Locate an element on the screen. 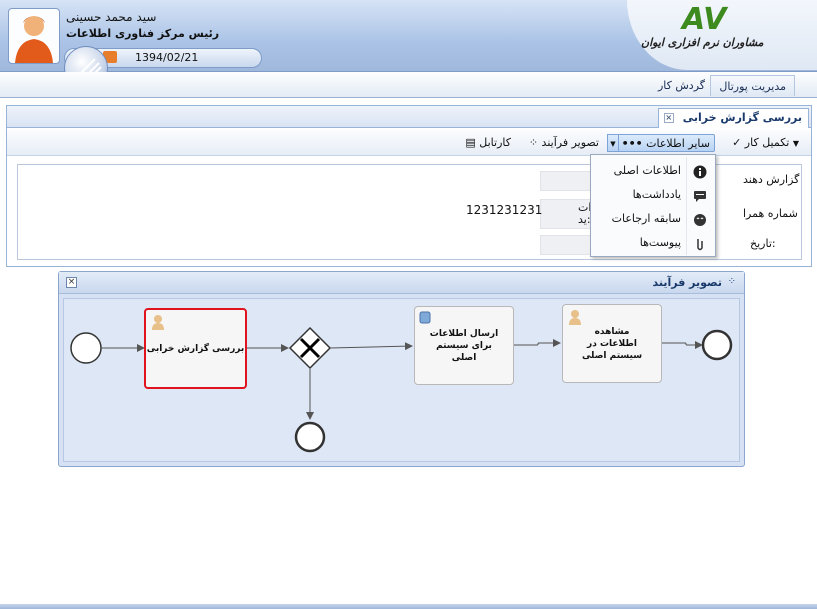 The image size is (817, 609). task-label: بررسی گزارش خرابی is located at coordinates (195, 348).